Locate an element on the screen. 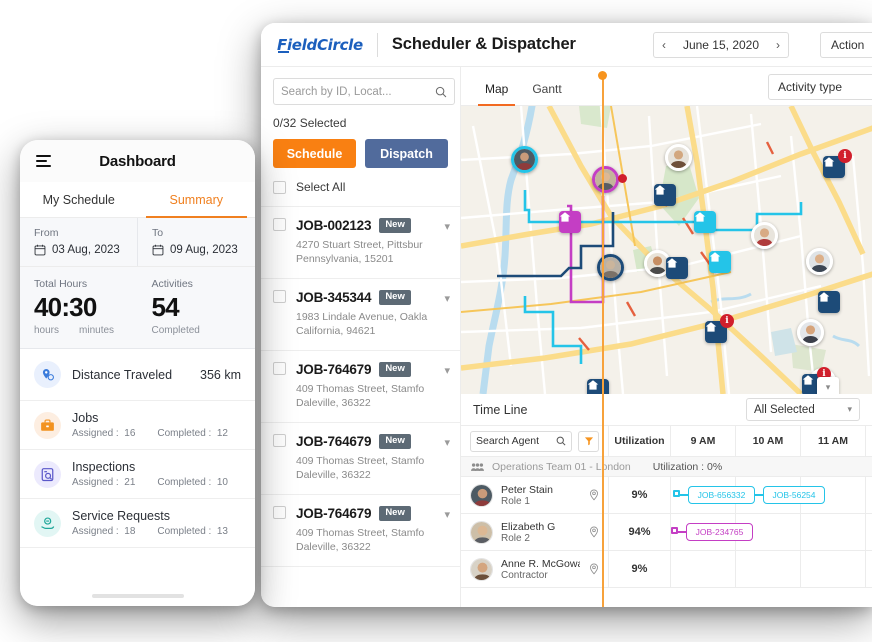  date-from: From 03 Aug, 2023 is located at coordinates (78, 242).